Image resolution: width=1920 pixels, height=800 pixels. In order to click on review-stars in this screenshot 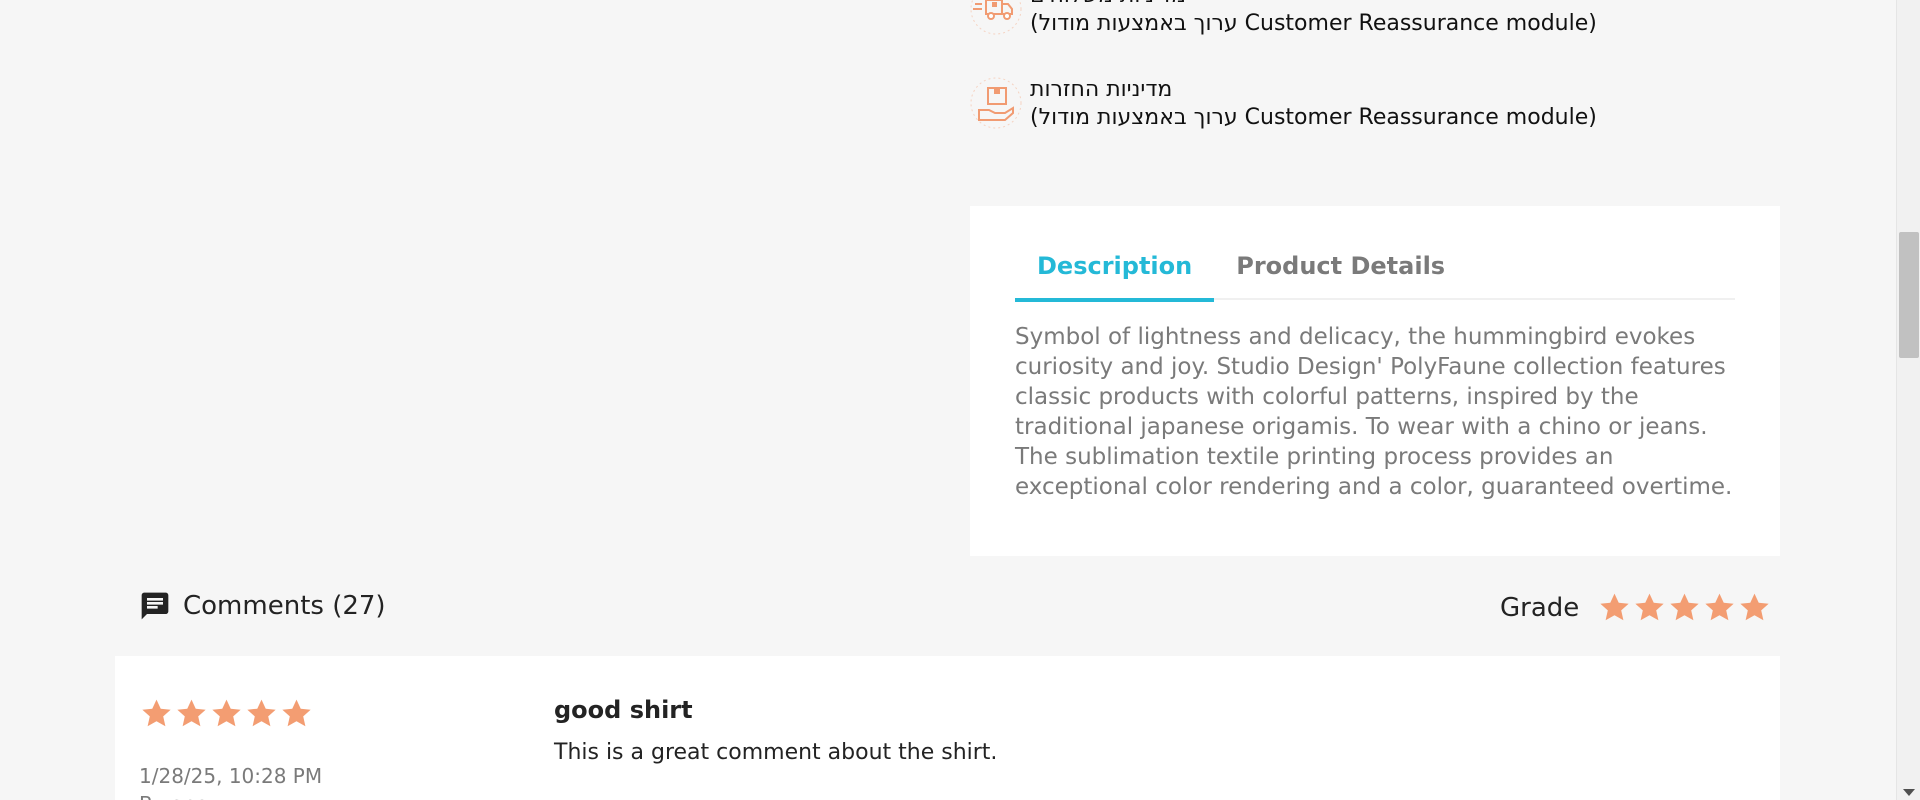, I will do `click(226, 713)`.